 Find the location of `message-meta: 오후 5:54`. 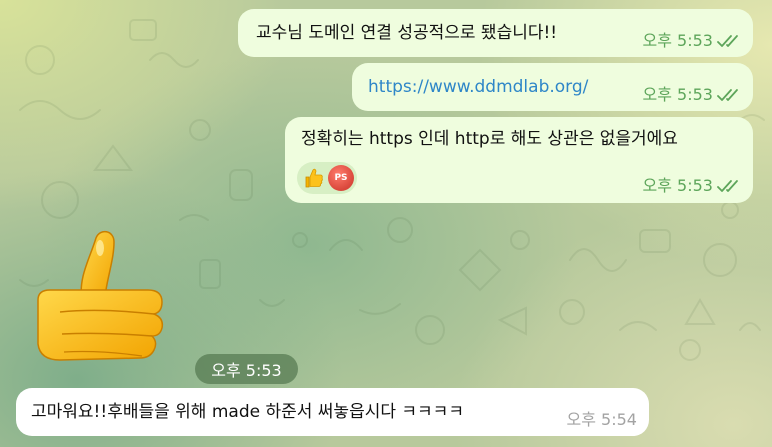

message-meta: 오후 5:54 is located at coordinates (602, 420).